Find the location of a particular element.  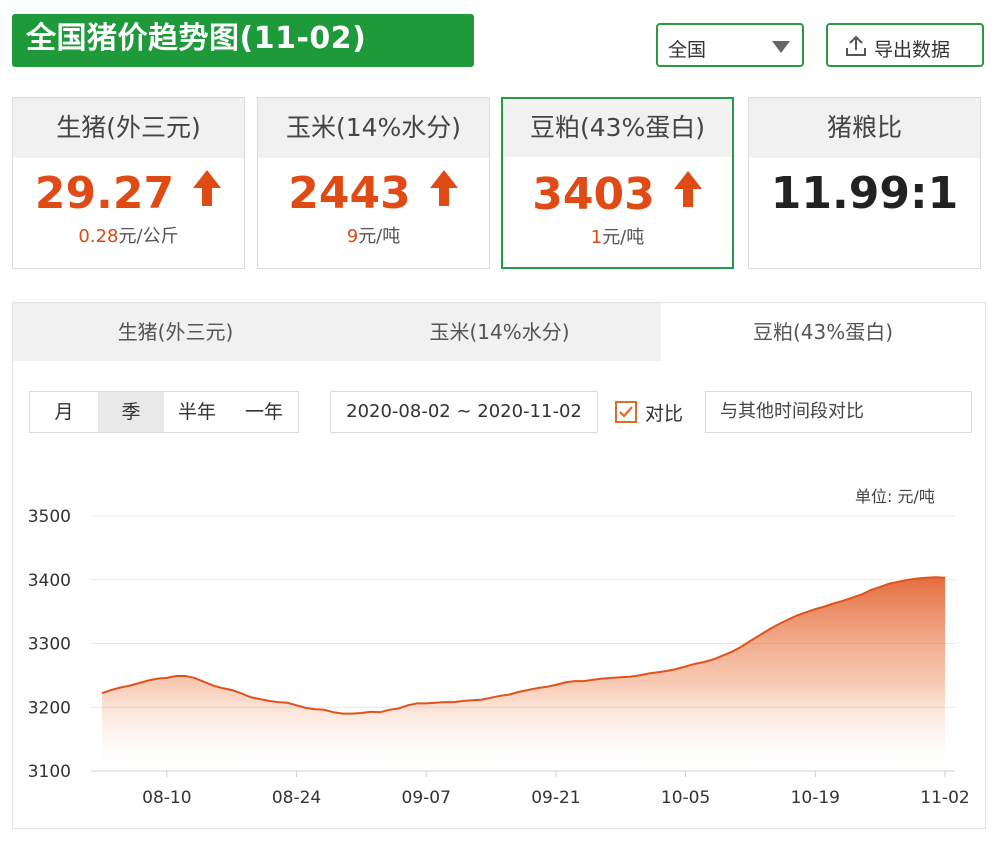

card-title: 猪粮比 is located at coordinates (864, 128).